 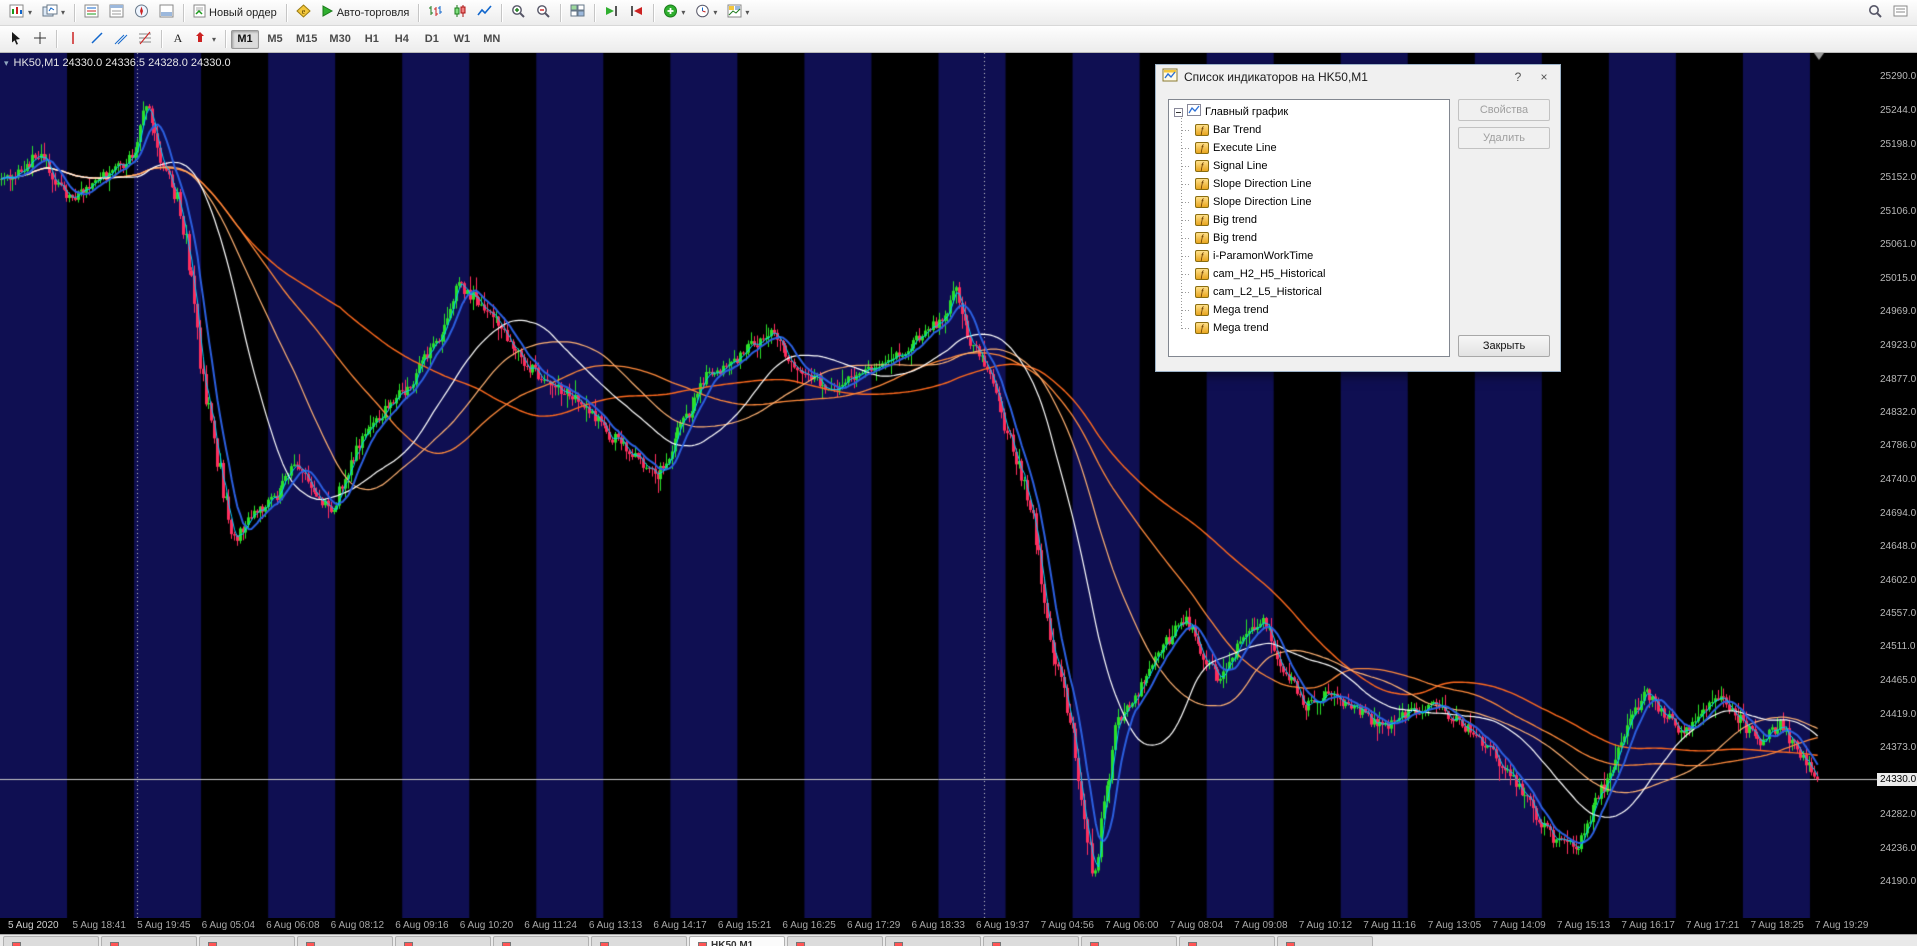 What do you see at coordinates (611, 13) in the screenshot?
I see `autoscroll-button` at bounding box center [611, 13].